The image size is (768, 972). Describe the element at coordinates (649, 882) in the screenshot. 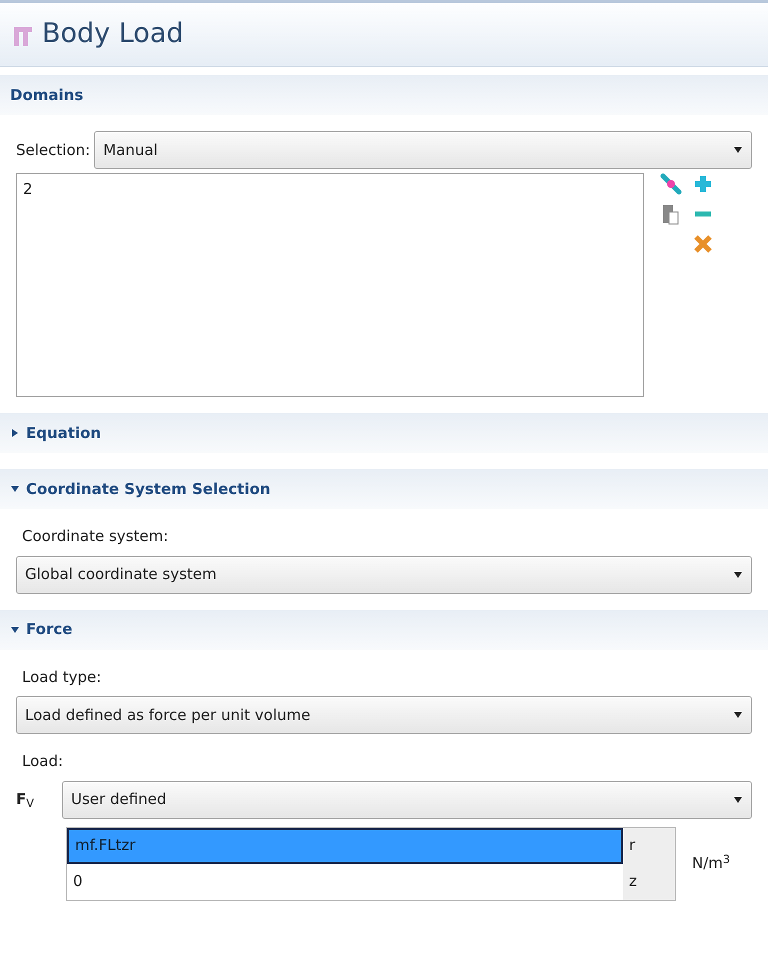

I see `axis-label: z` at that location.